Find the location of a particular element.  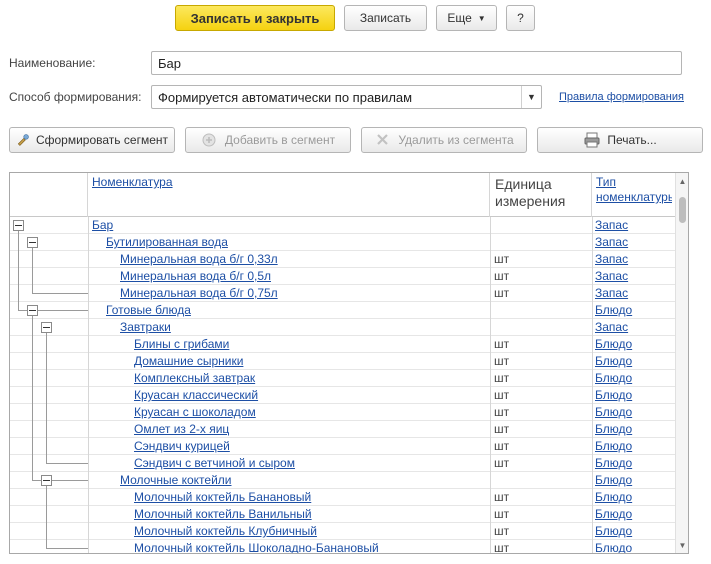

table-row: Блины с грибами шт Блюдо is located at coordinates (343, 344).